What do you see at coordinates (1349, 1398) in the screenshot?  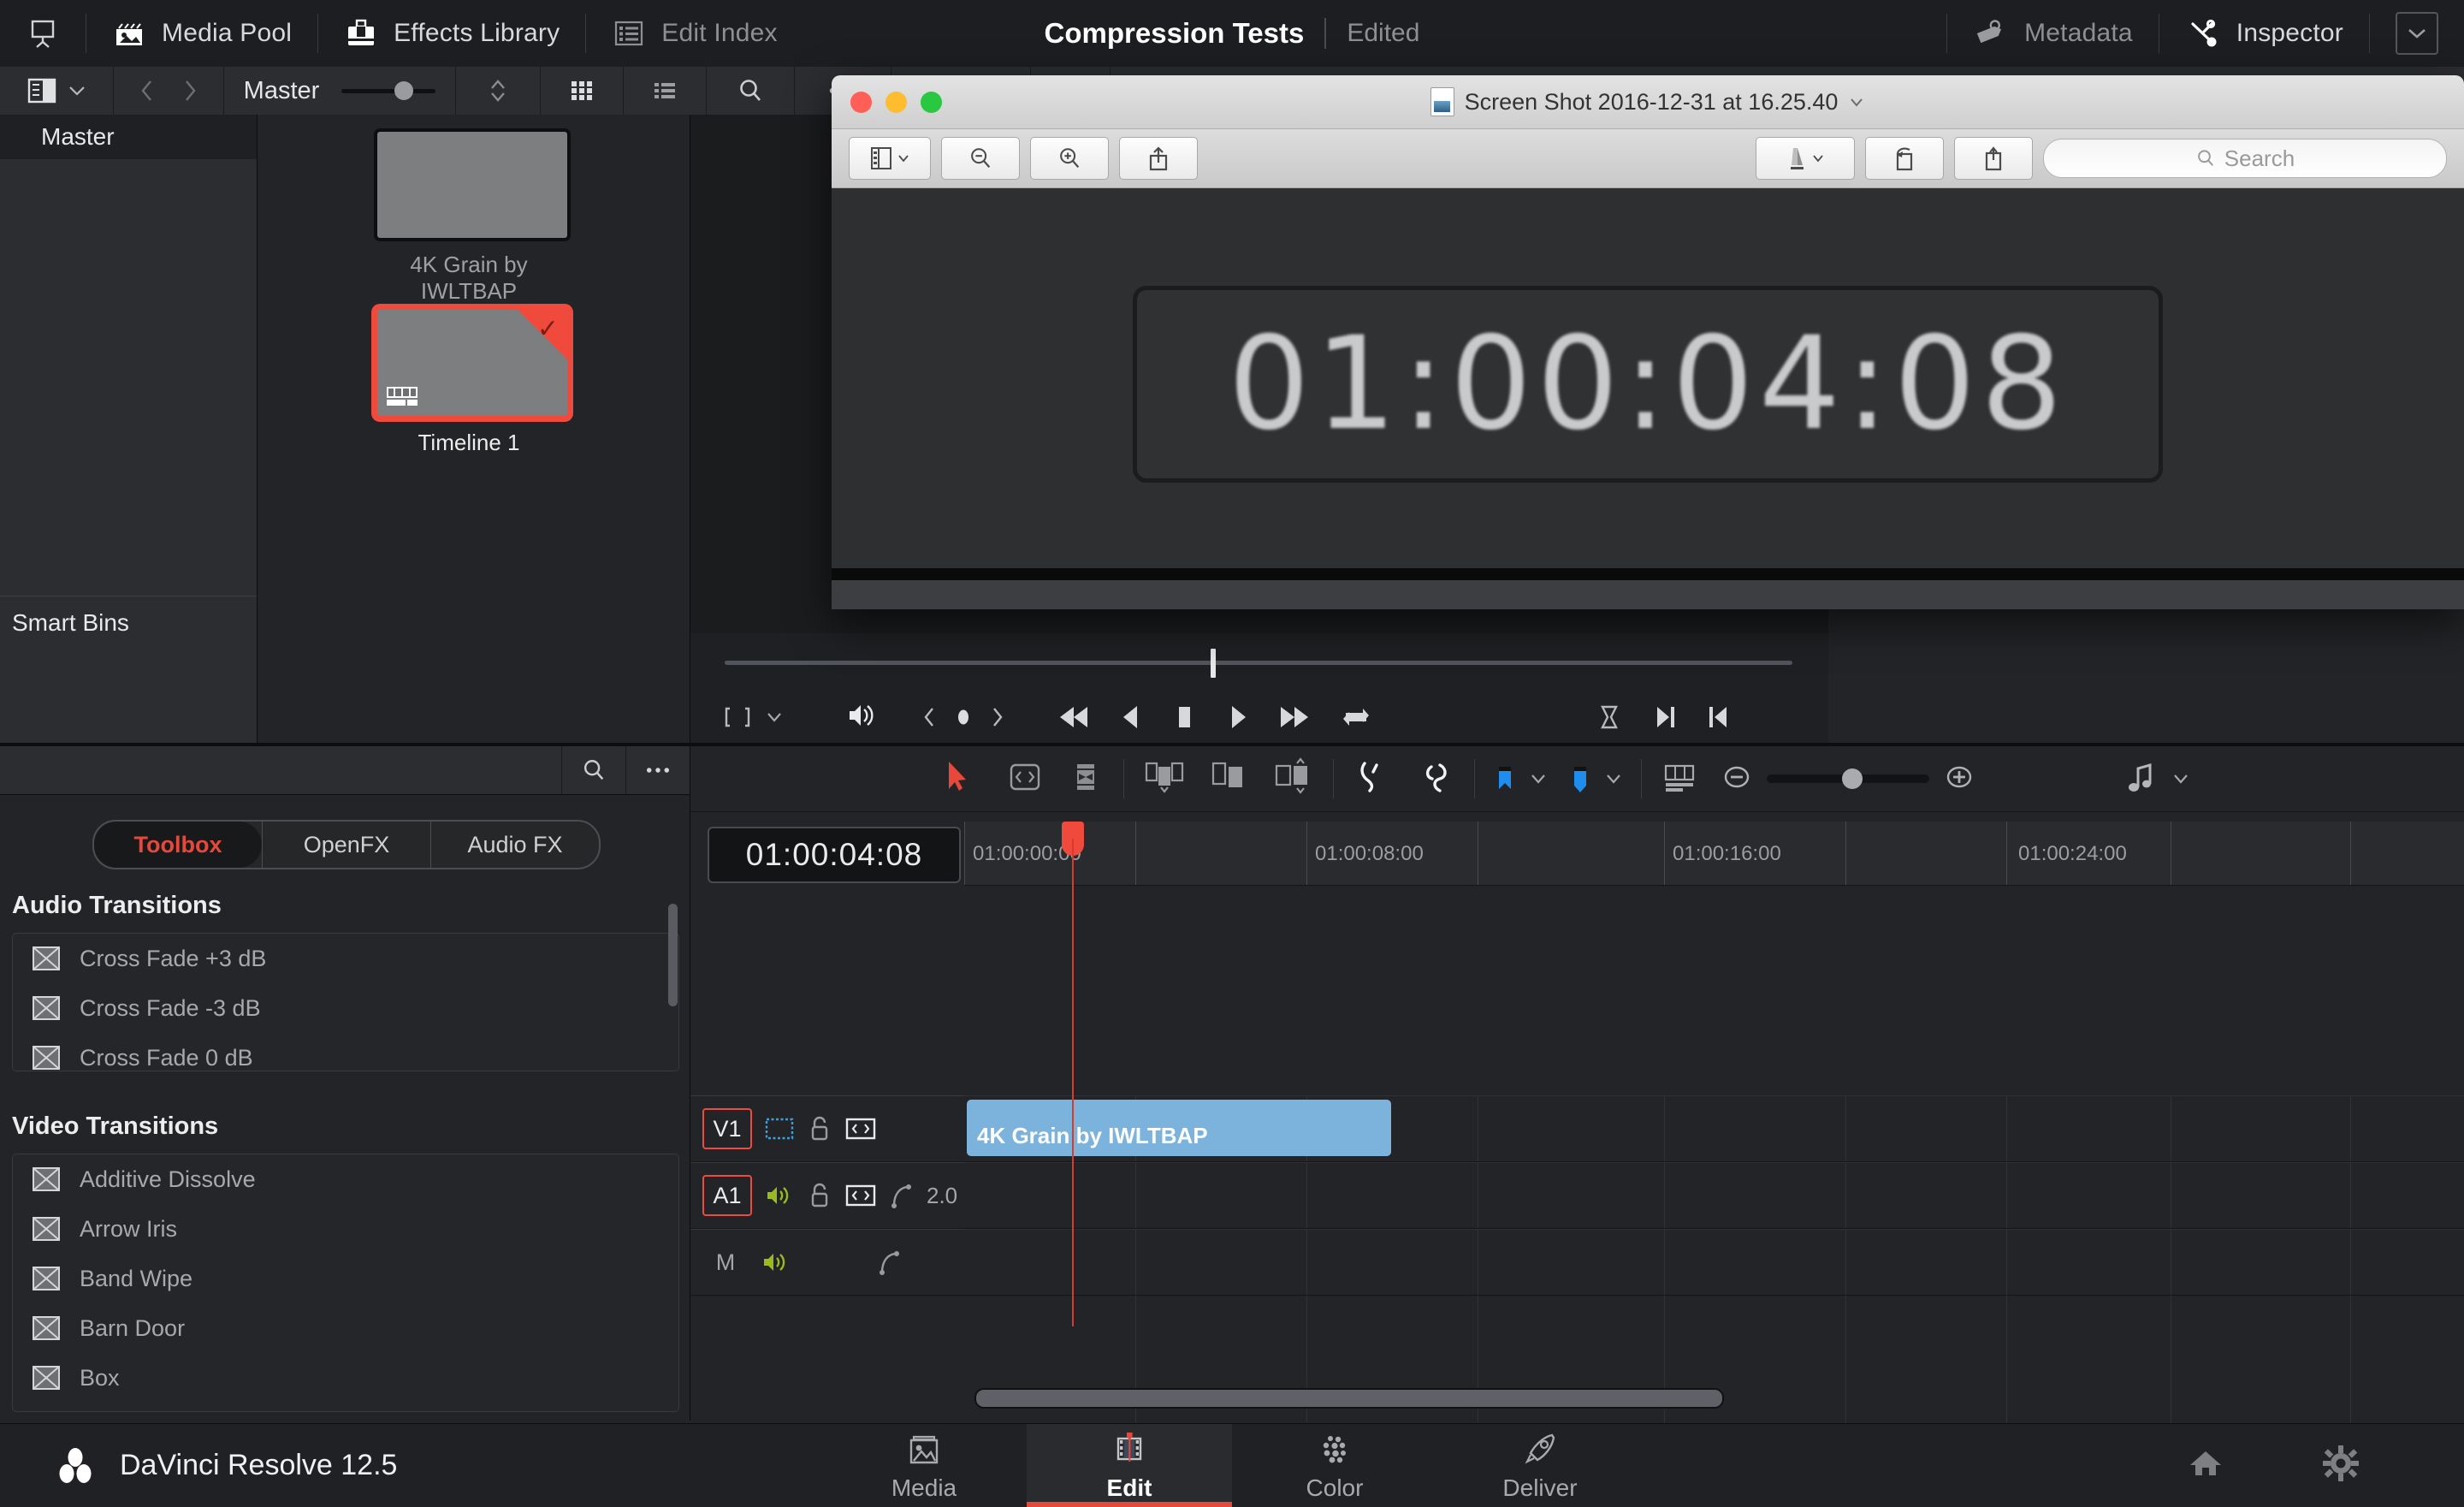 I see `timeline-horizontal-scrollbar` at bounding box center [1349, 1398].